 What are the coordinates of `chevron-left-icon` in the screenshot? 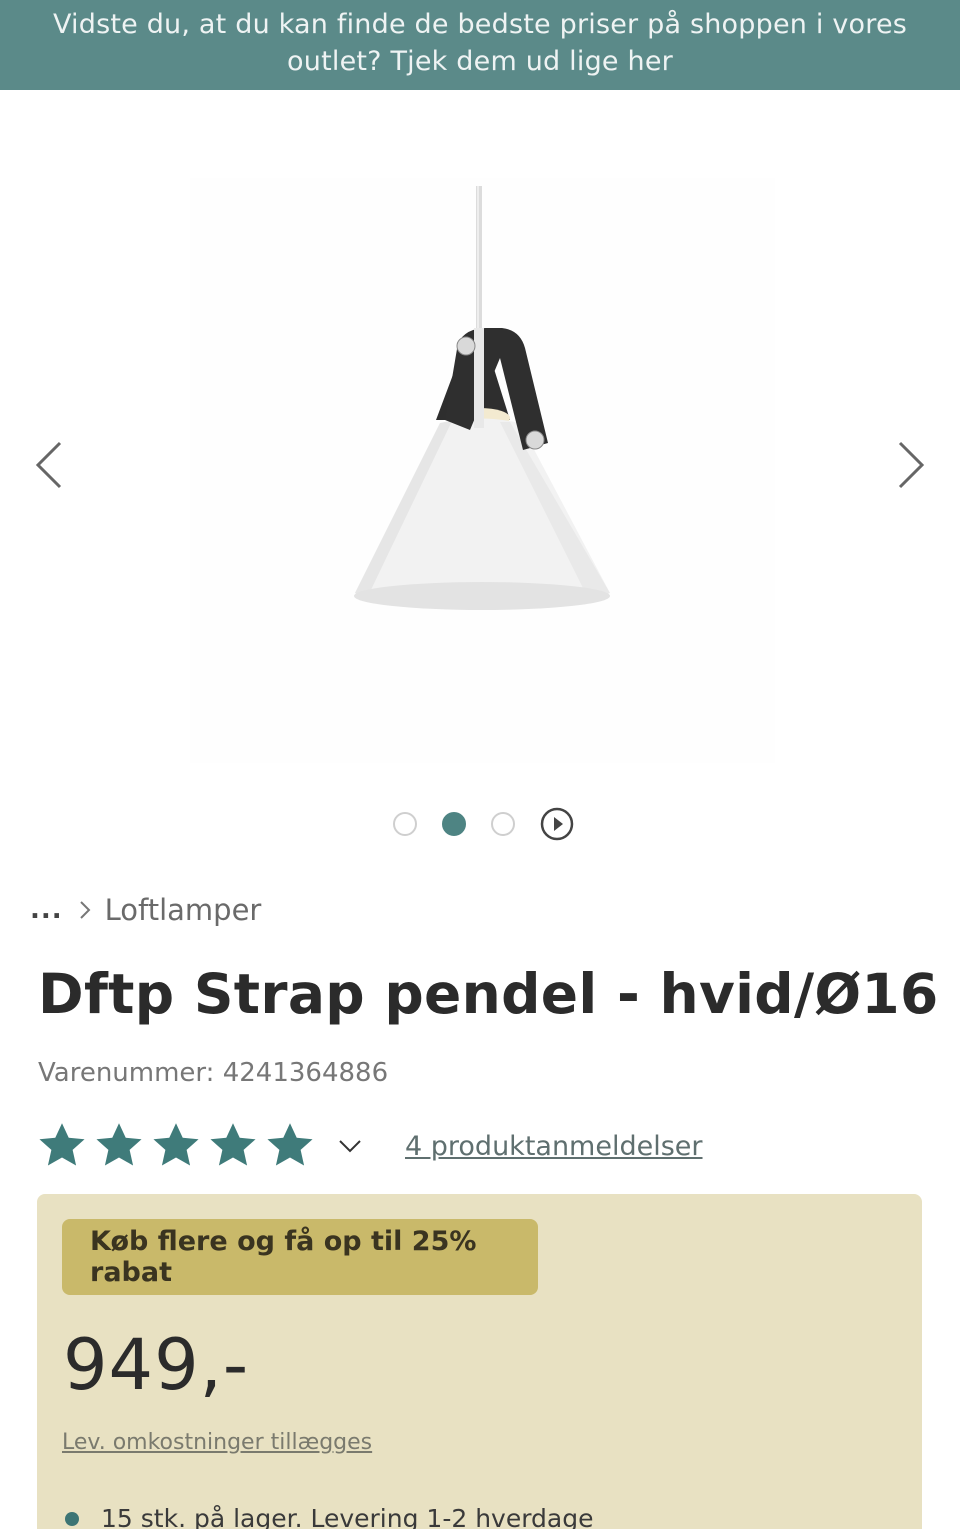 It's located at (48, 465).